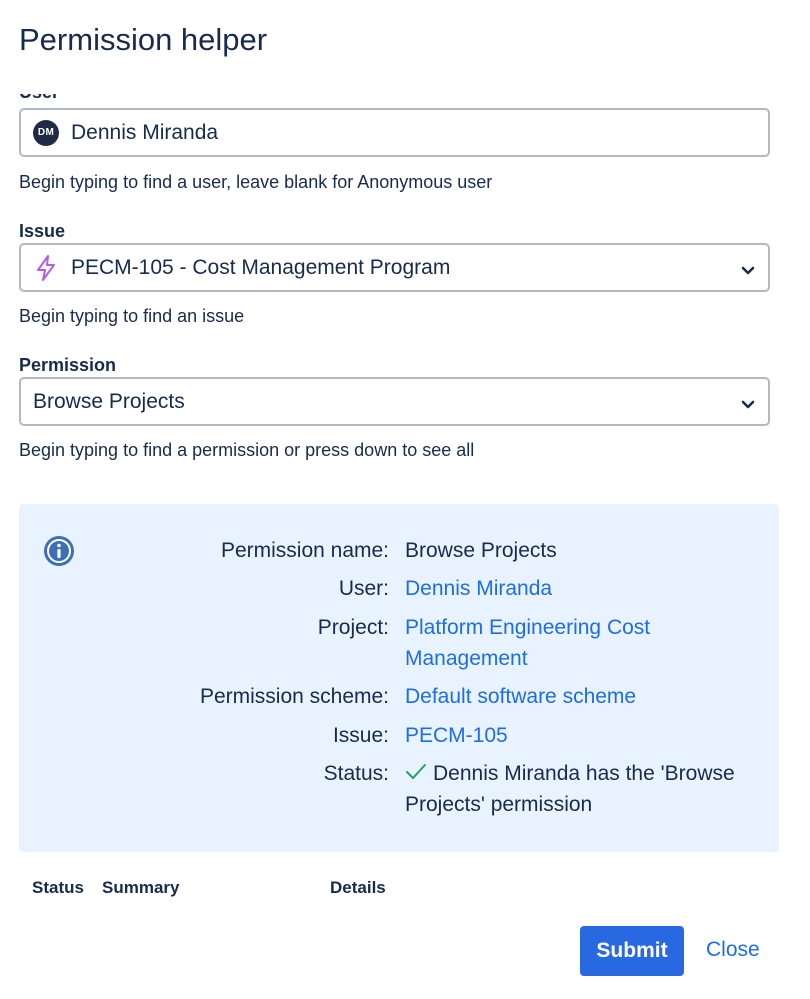 The width and height of the screenshot is (810, 999). What do you see at coordinates (58, 887) in the screenshot?
I see `table-header-status: Status` at bounding box center [58, 887].